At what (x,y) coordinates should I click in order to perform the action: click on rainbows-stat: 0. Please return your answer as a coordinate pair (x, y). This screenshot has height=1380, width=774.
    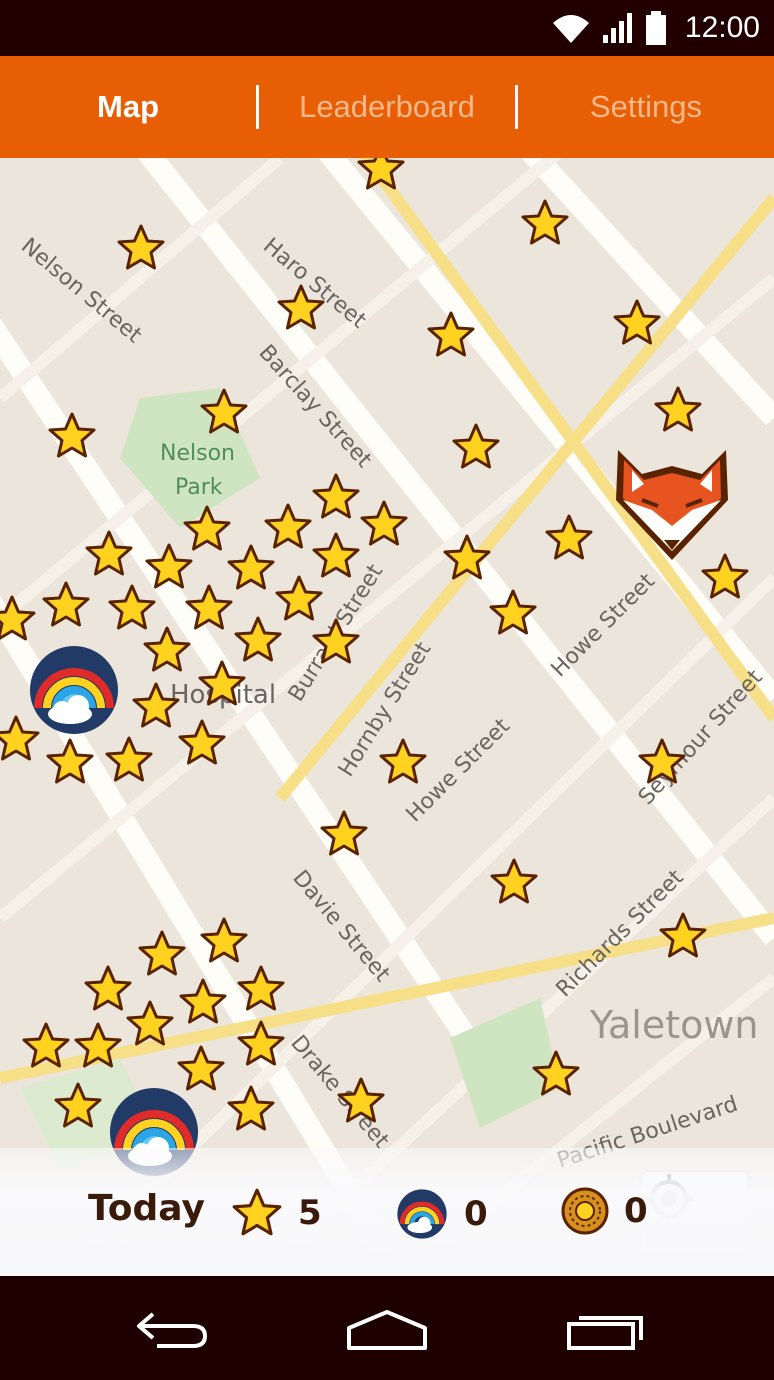
    Looking at the image, I should click on (441, 1214).